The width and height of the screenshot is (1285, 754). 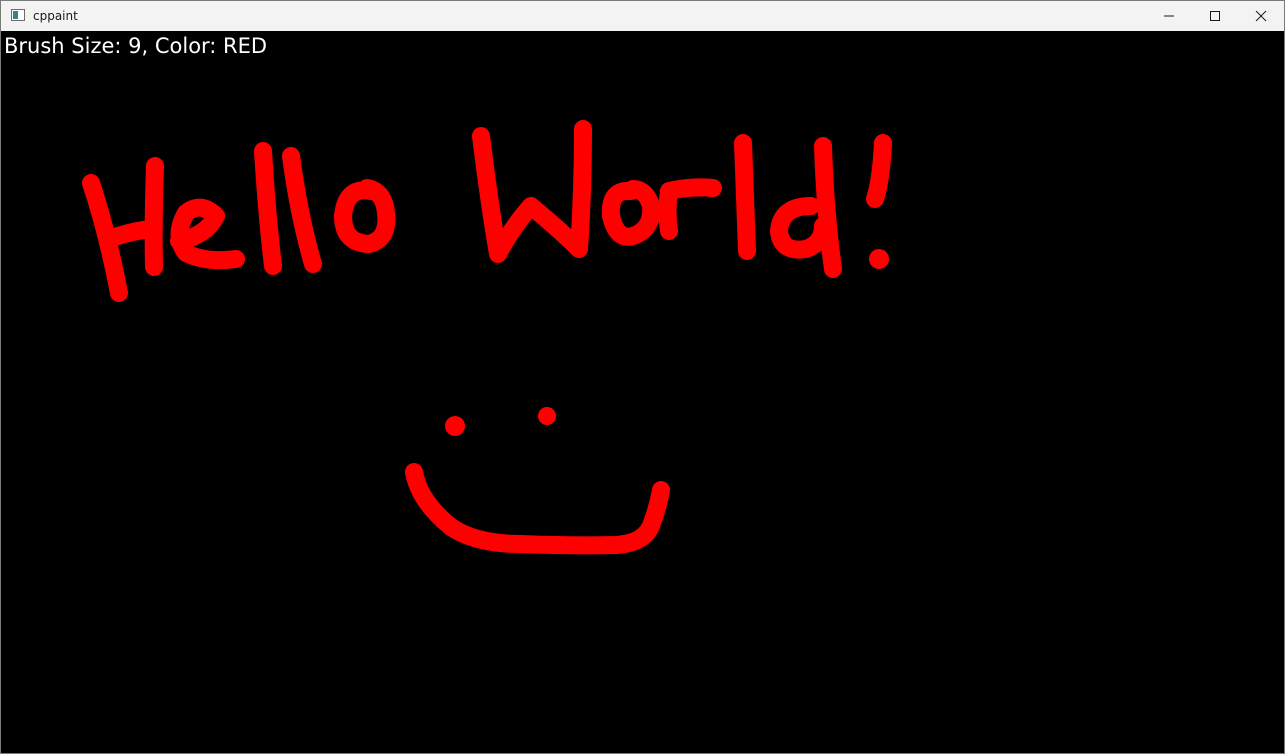 What do you see at coordinates (532, 191) in the screenshot?
I see `stroke-W` at bounding box center [532, 191].